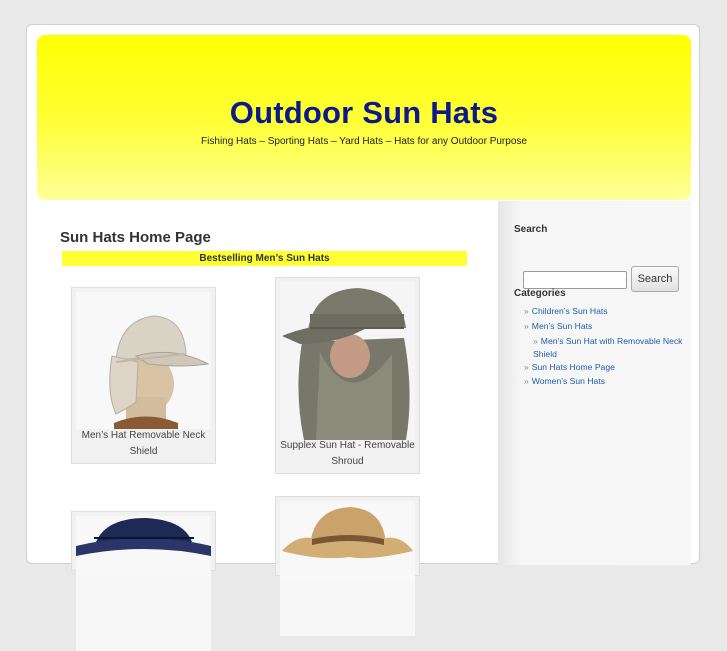 The image size is (727, 651). I want to click on product-image-straw-hat, so click(347, 568).